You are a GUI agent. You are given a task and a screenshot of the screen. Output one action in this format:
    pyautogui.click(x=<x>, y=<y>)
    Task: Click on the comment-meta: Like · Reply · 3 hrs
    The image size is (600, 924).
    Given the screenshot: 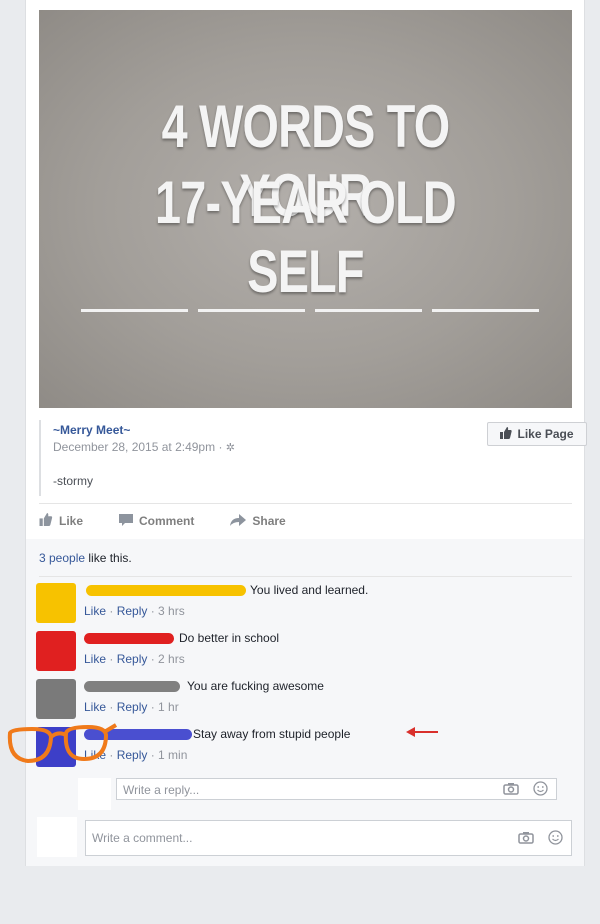 What is the action you would take?
    pyautogui.click(x=134, y=611)
    